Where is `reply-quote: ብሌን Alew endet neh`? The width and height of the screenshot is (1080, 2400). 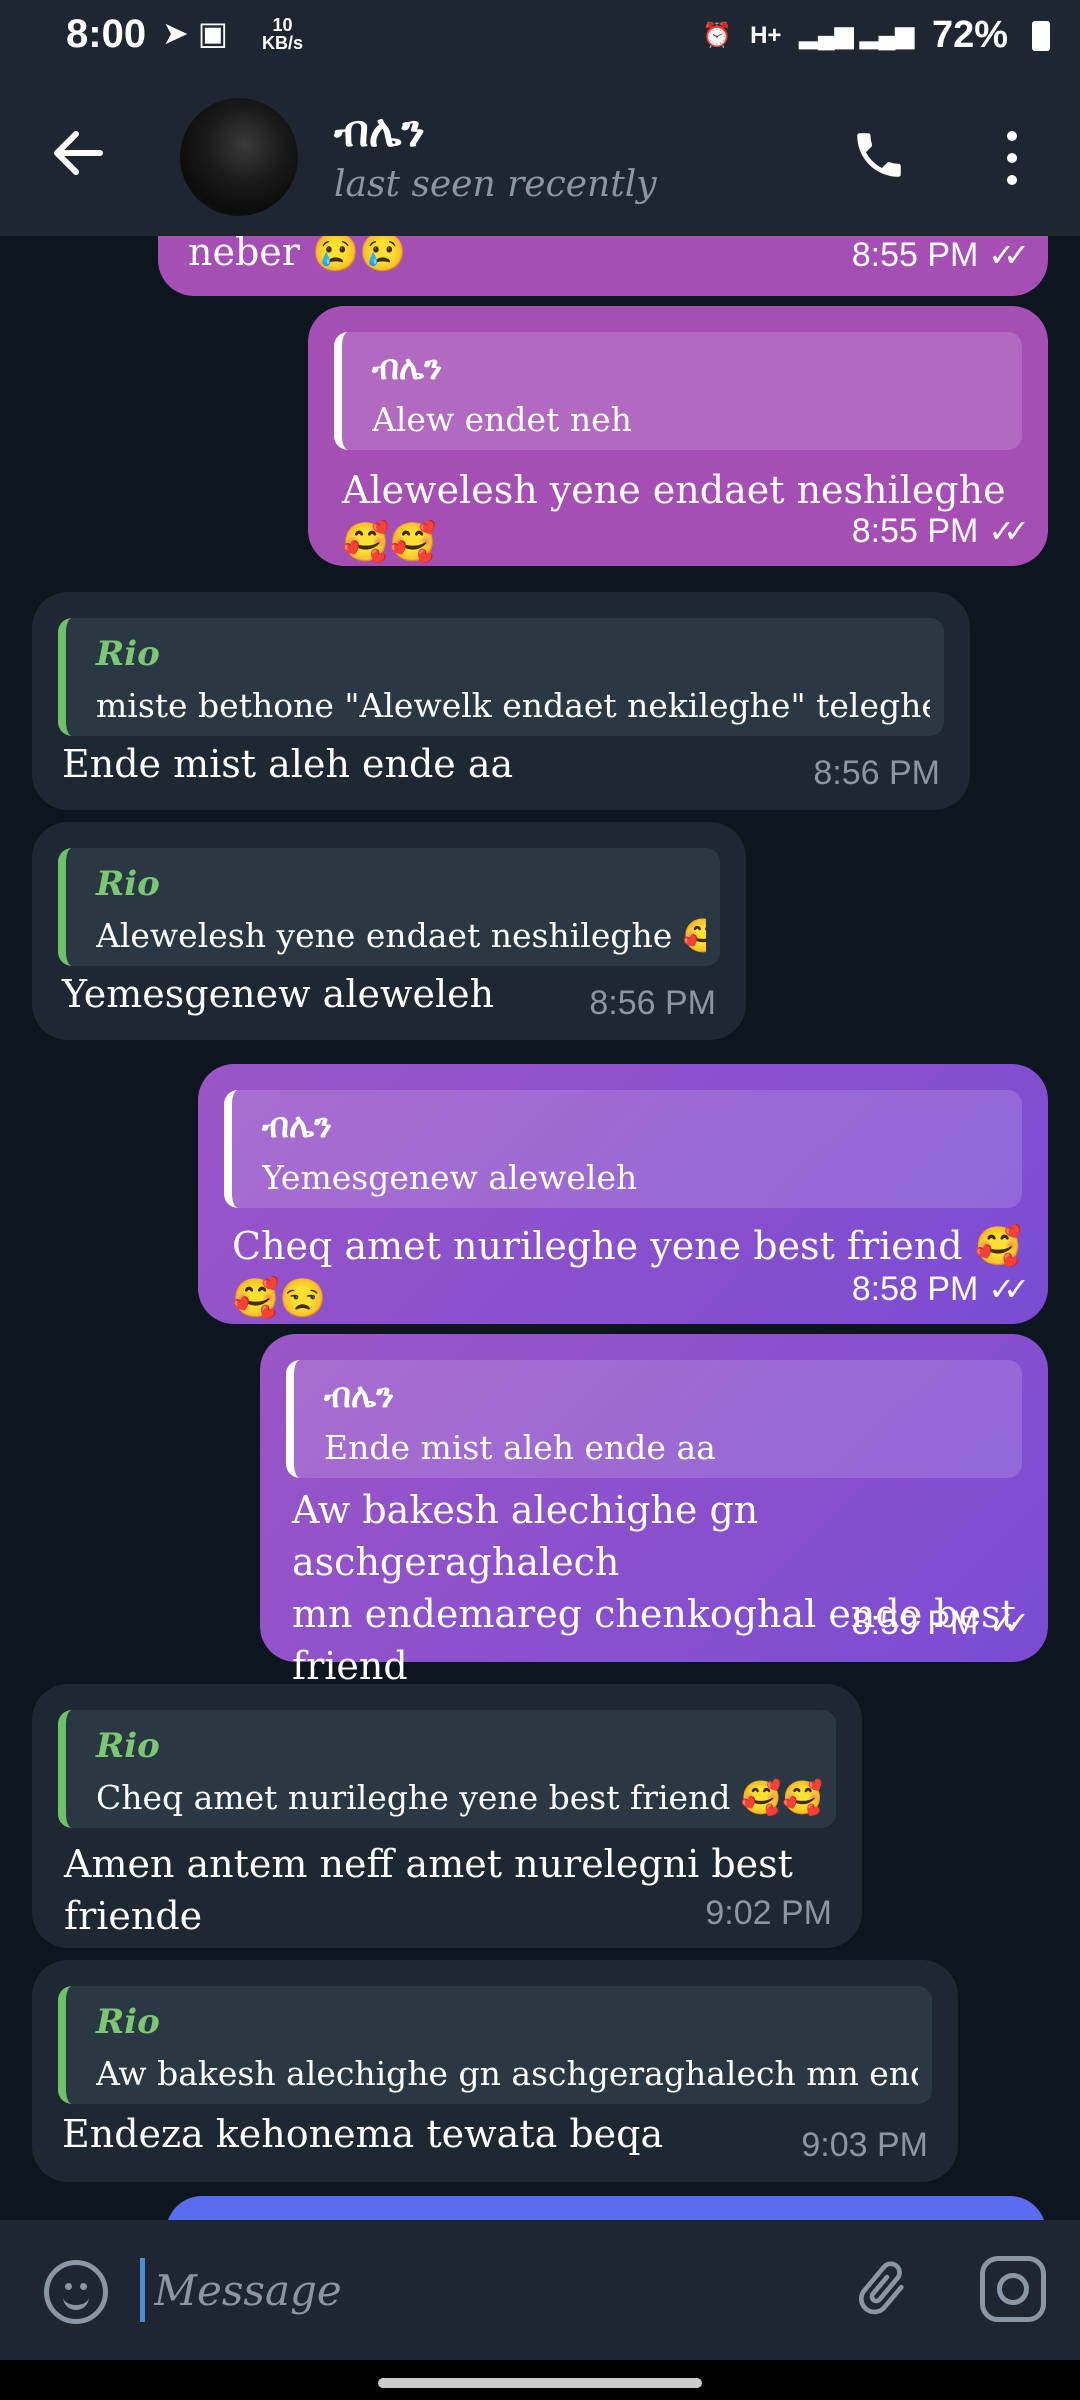
reply-quote: ብሌን Alew endet neh is located at coordinates (678, 391).